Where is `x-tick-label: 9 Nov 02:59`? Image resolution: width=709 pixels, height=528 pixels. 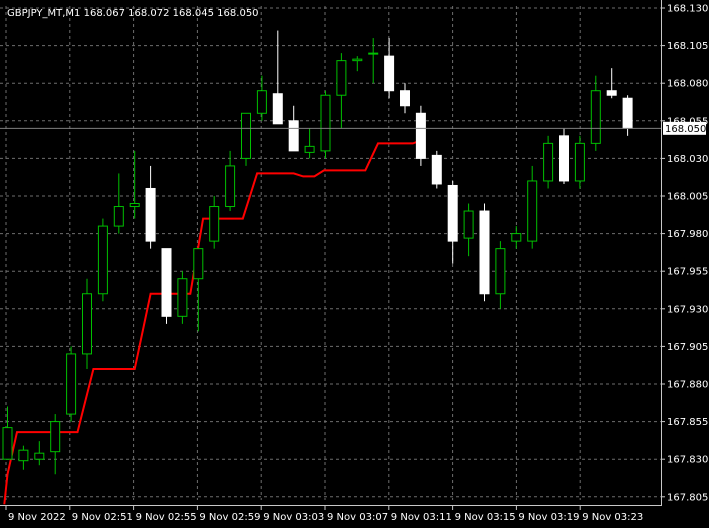 x-tick-label: 9 Nov 02:59 is located at coordinates (229, 517).